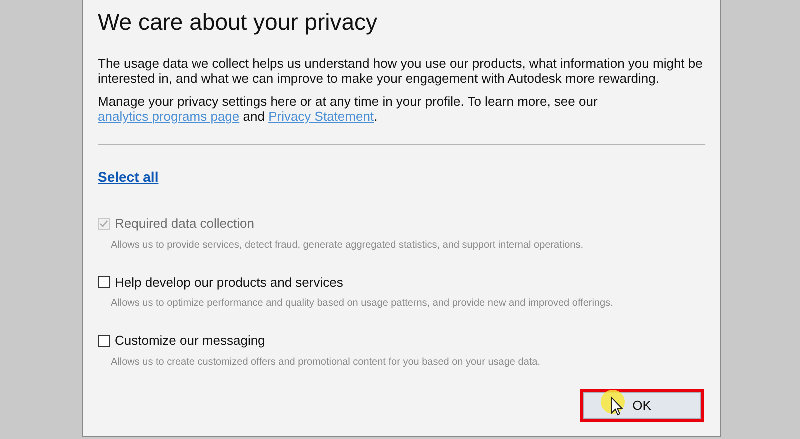  What do you see at coordinates (190, 341) in the screenshot?
I see `option-label: Customize our messaging` at bounding box center [190, 341].